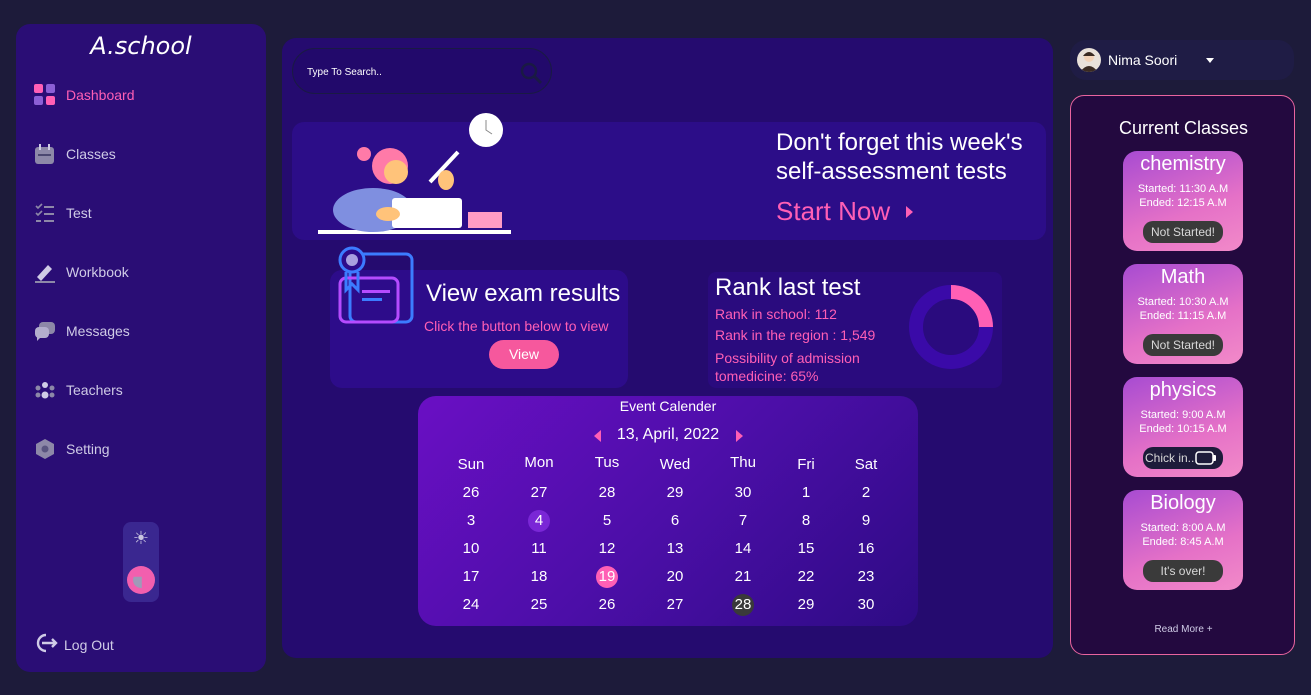  Describe the element at coordinates (516, 326) in the screenshot. I see `exam-results-subtitle: Click the button below to view` at that location.